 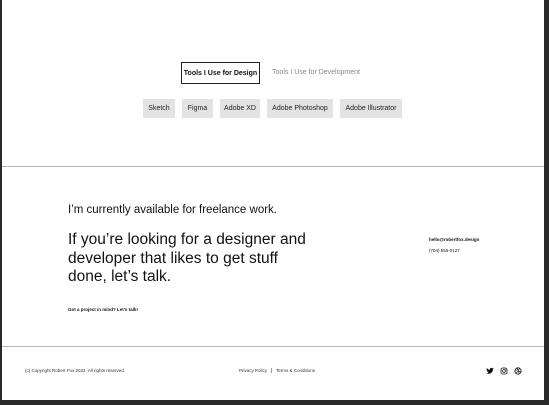 What do you see at coordinates (197, 108) in the screenshot?
I see `tool-chip-figma: Figma` at bounding box center [197, 108].